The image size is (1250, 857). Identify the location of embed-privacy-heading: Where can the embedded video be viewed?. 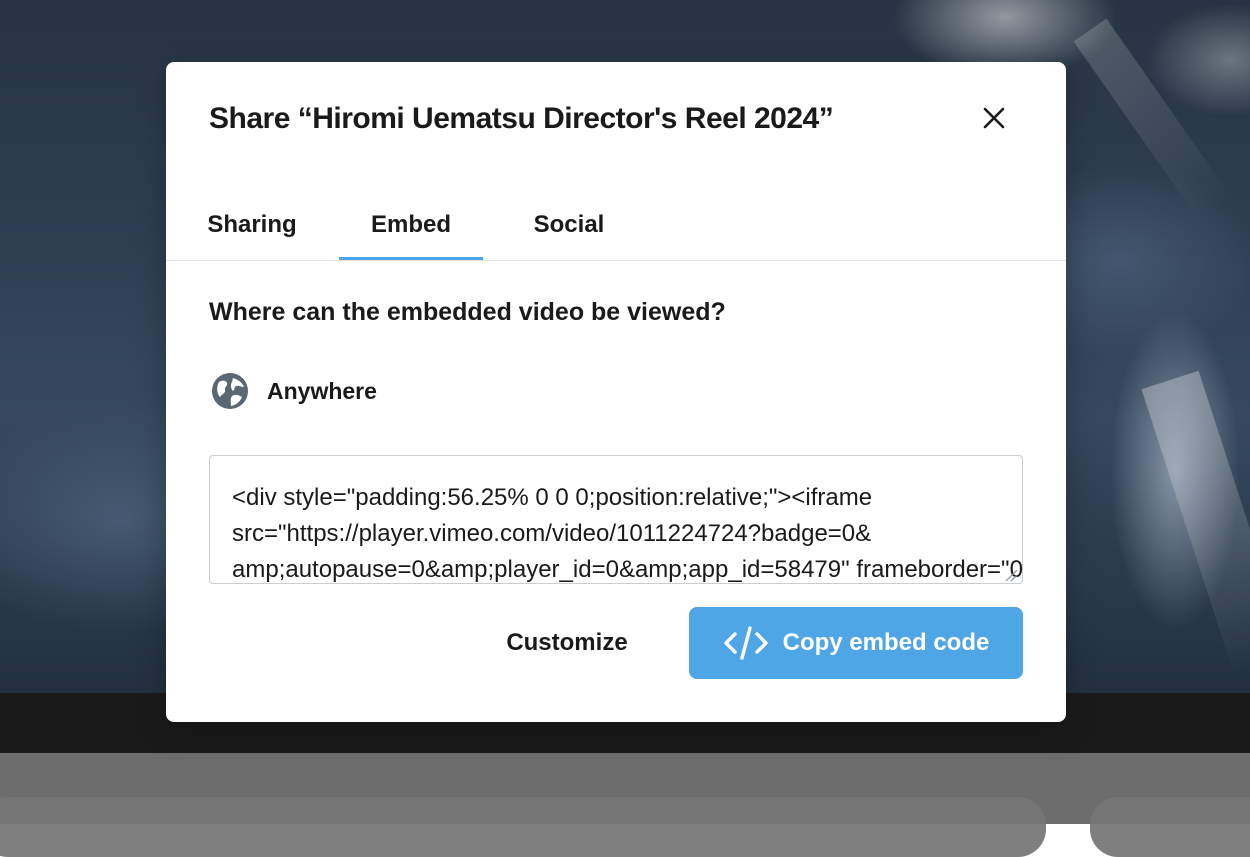
(467, 312).